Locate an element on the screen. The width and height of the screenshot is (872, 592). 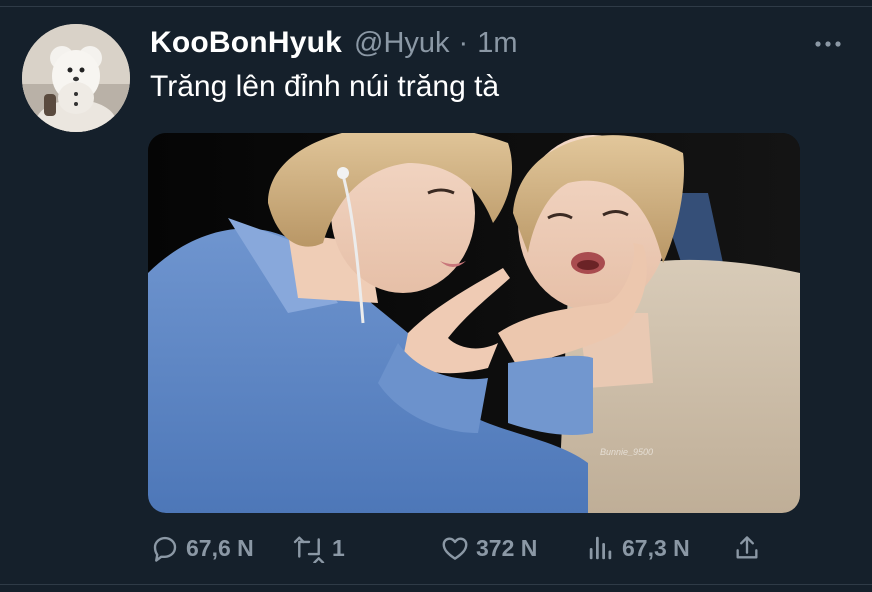
retweet-count: 1 is located at coordinates (338, 547).